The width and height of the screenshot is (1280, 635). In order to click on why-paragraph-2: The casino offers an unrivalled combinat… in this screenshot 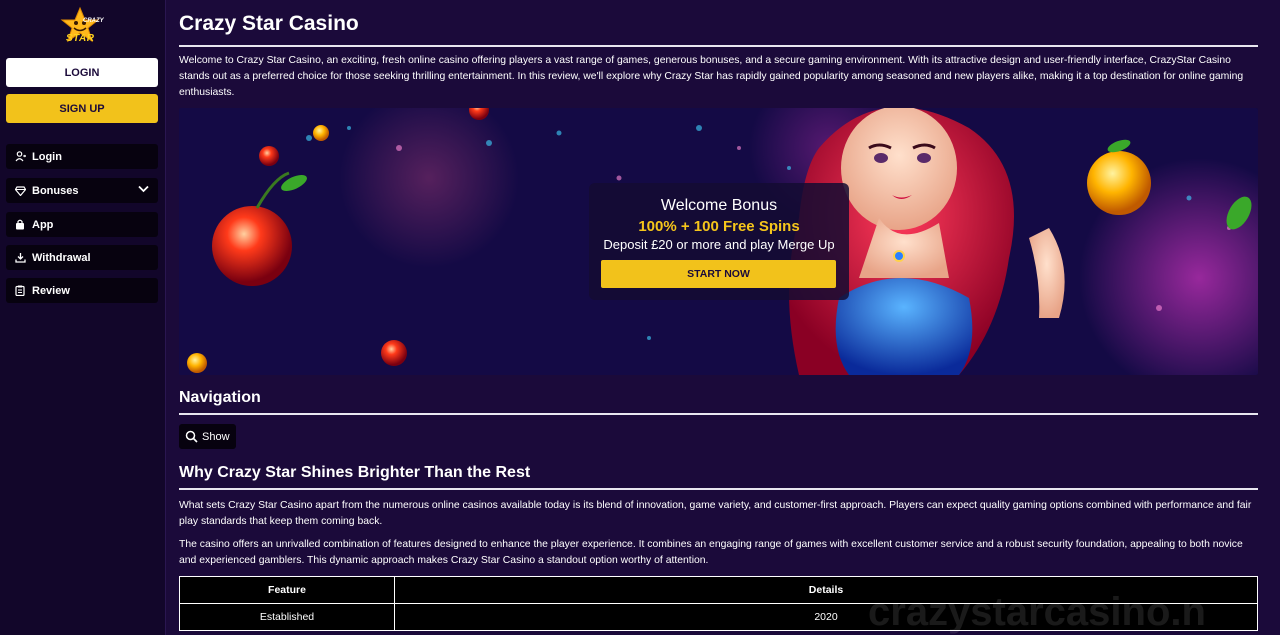, I will do `click(711, 552)`.